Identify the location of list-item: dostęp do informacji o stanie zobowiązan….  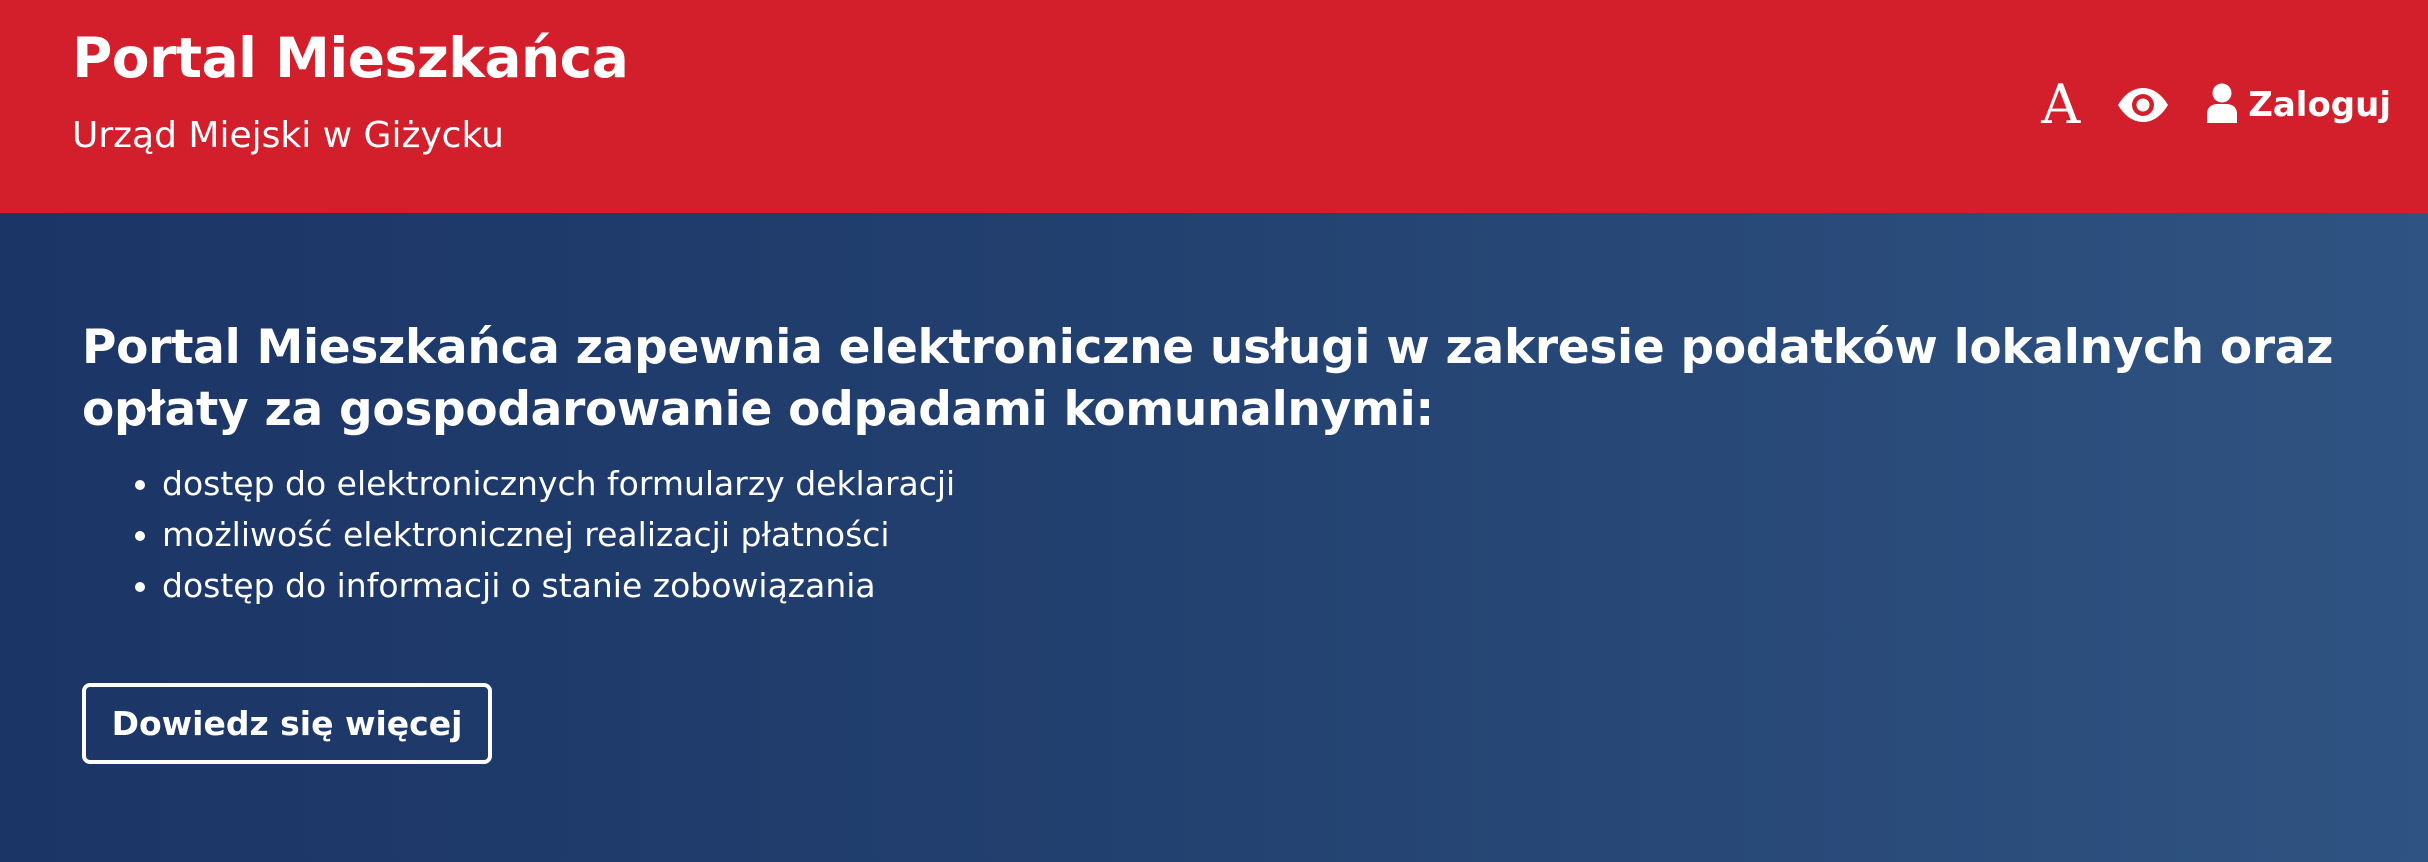
(558, 585).